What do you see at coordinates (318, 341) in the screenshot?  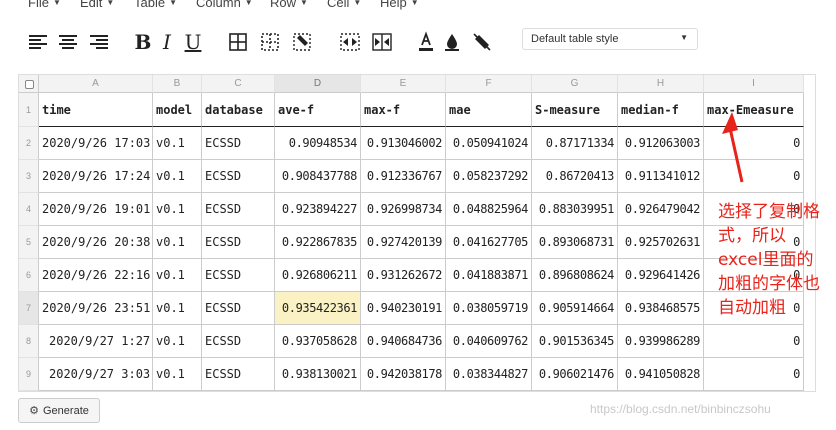 I see `cell-ave-f: 0.937058628` at bounding box center [318, 341].